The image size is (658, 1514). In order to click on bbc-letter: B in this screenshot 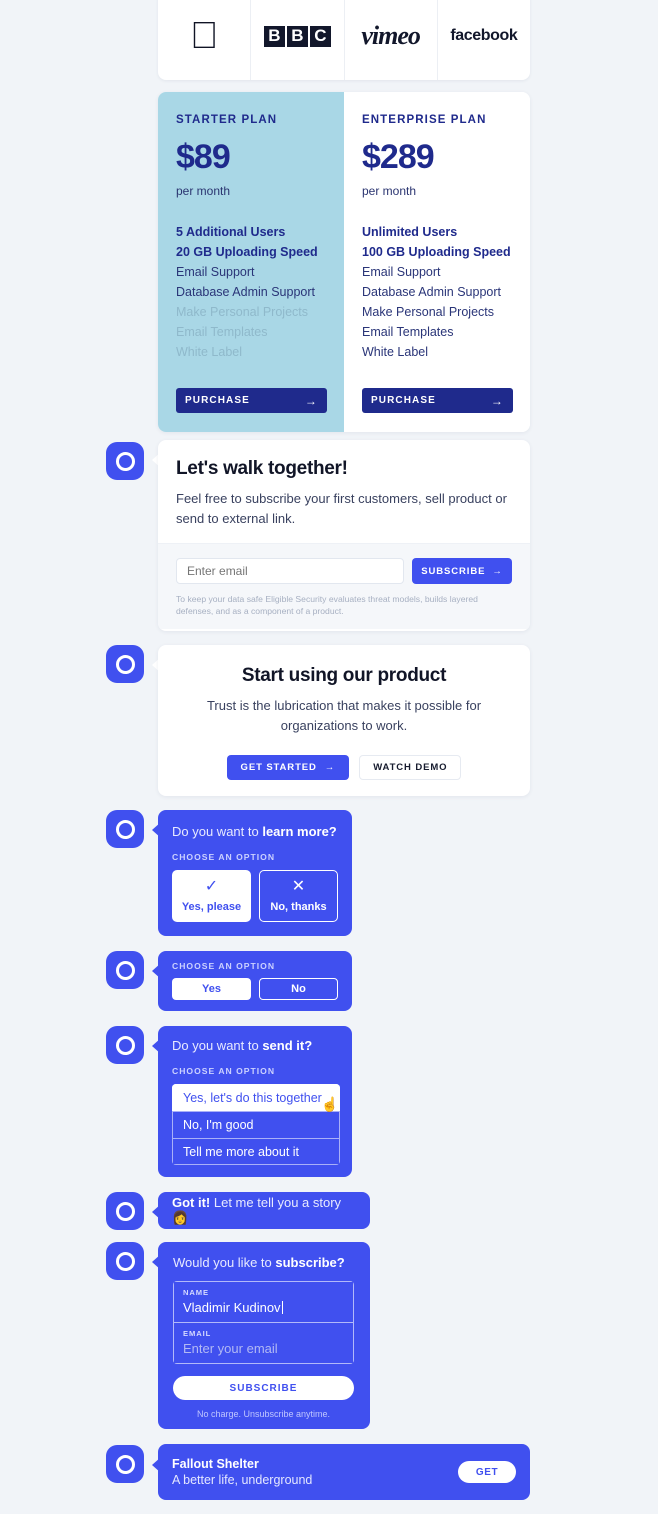, I will do `click(297, 36)`.